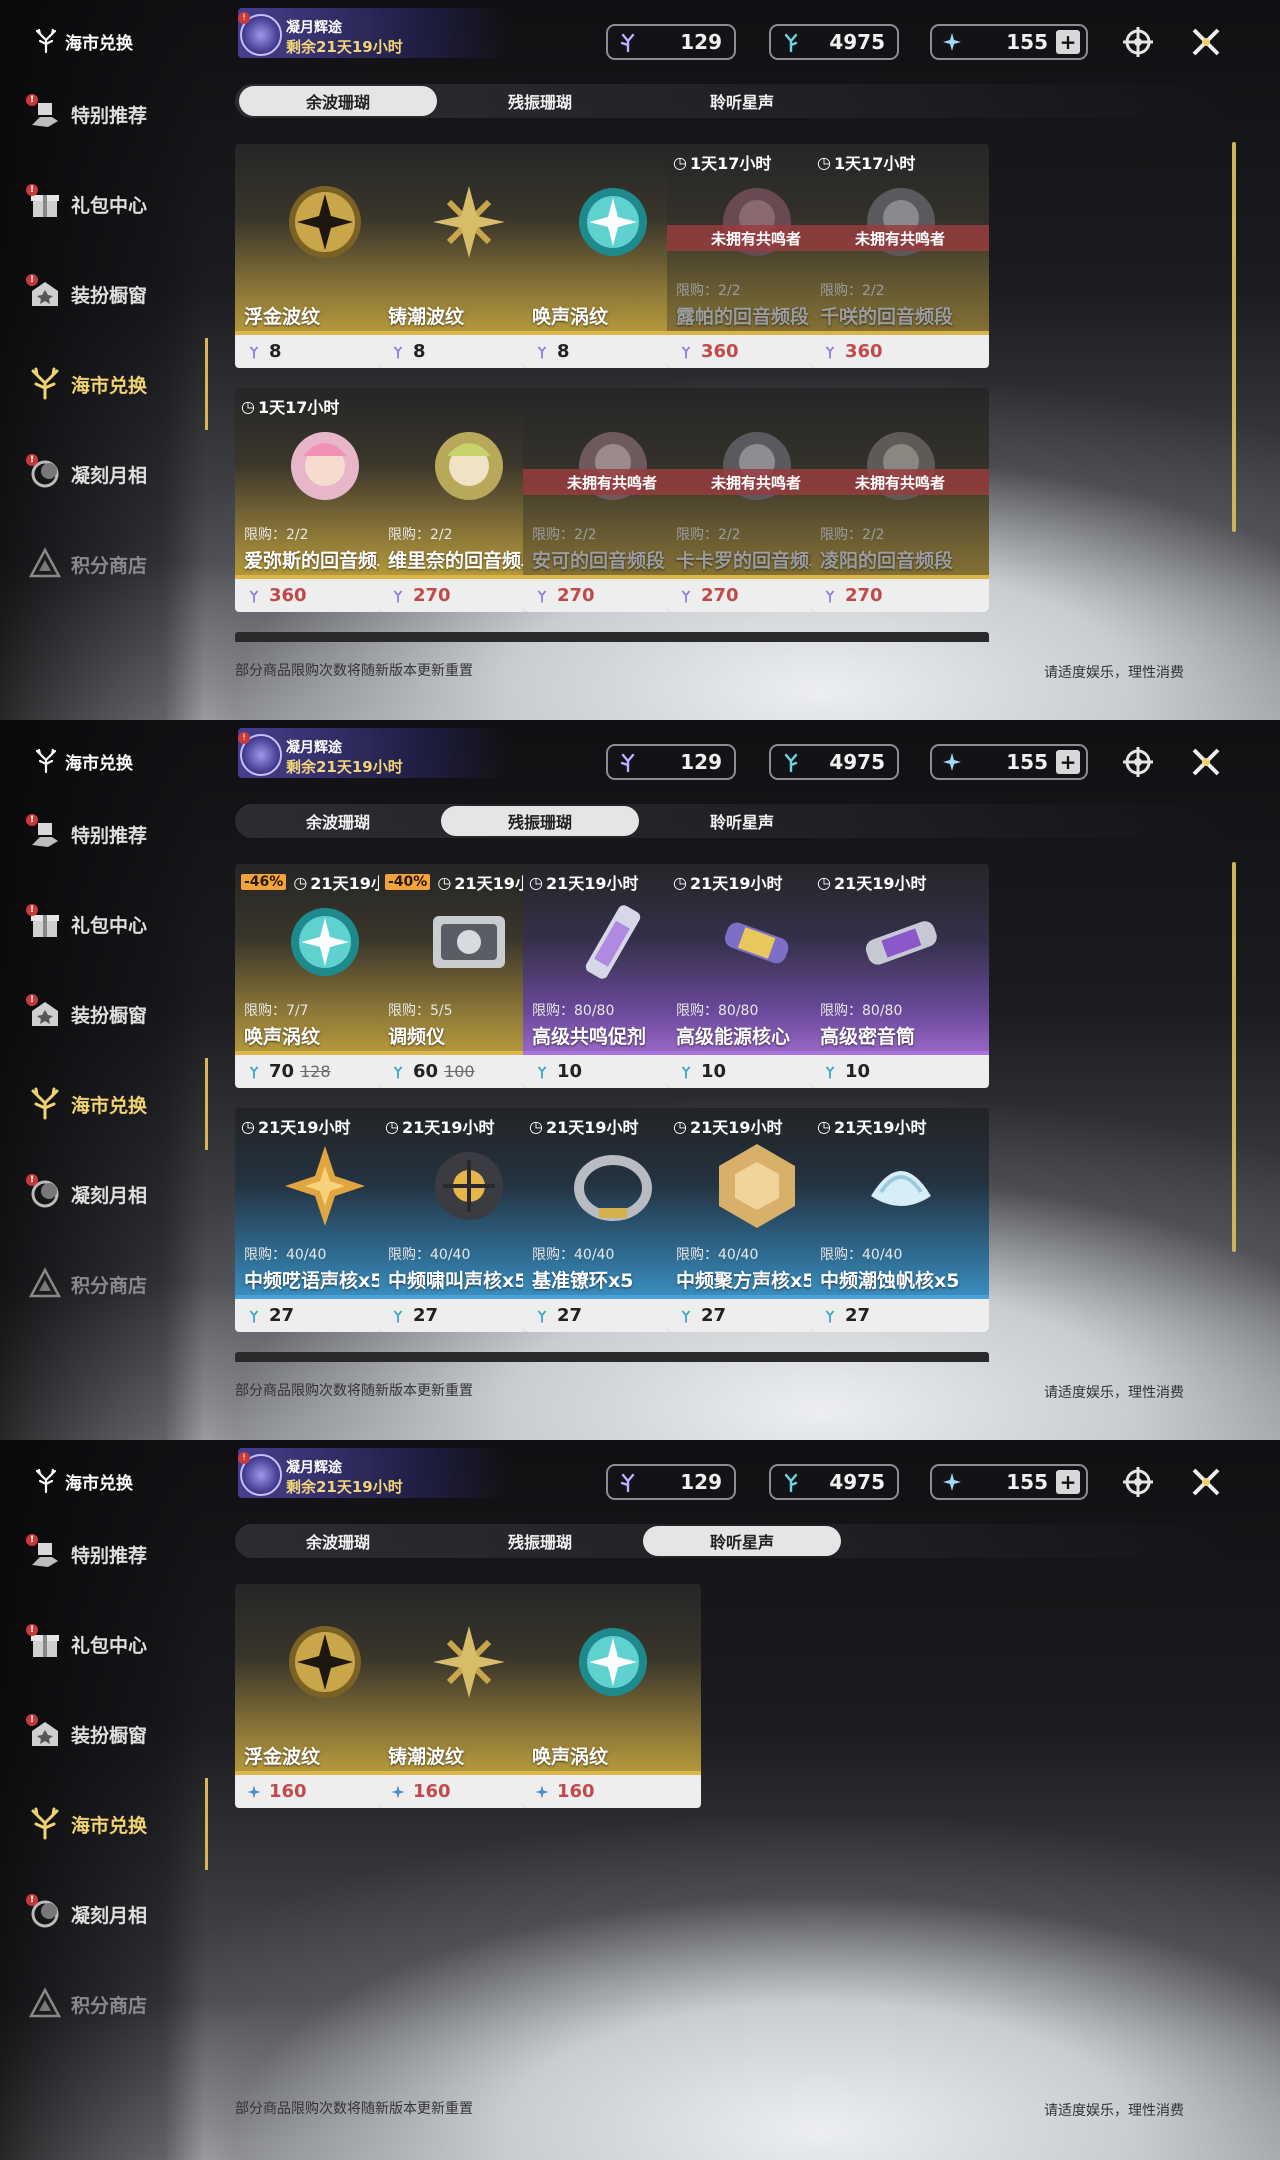 The height and width of the screenshot is (2160, 1280). Describe the element at coordinates (254, 1792) in the screenshot. I see `star-coral-icon` at that location.